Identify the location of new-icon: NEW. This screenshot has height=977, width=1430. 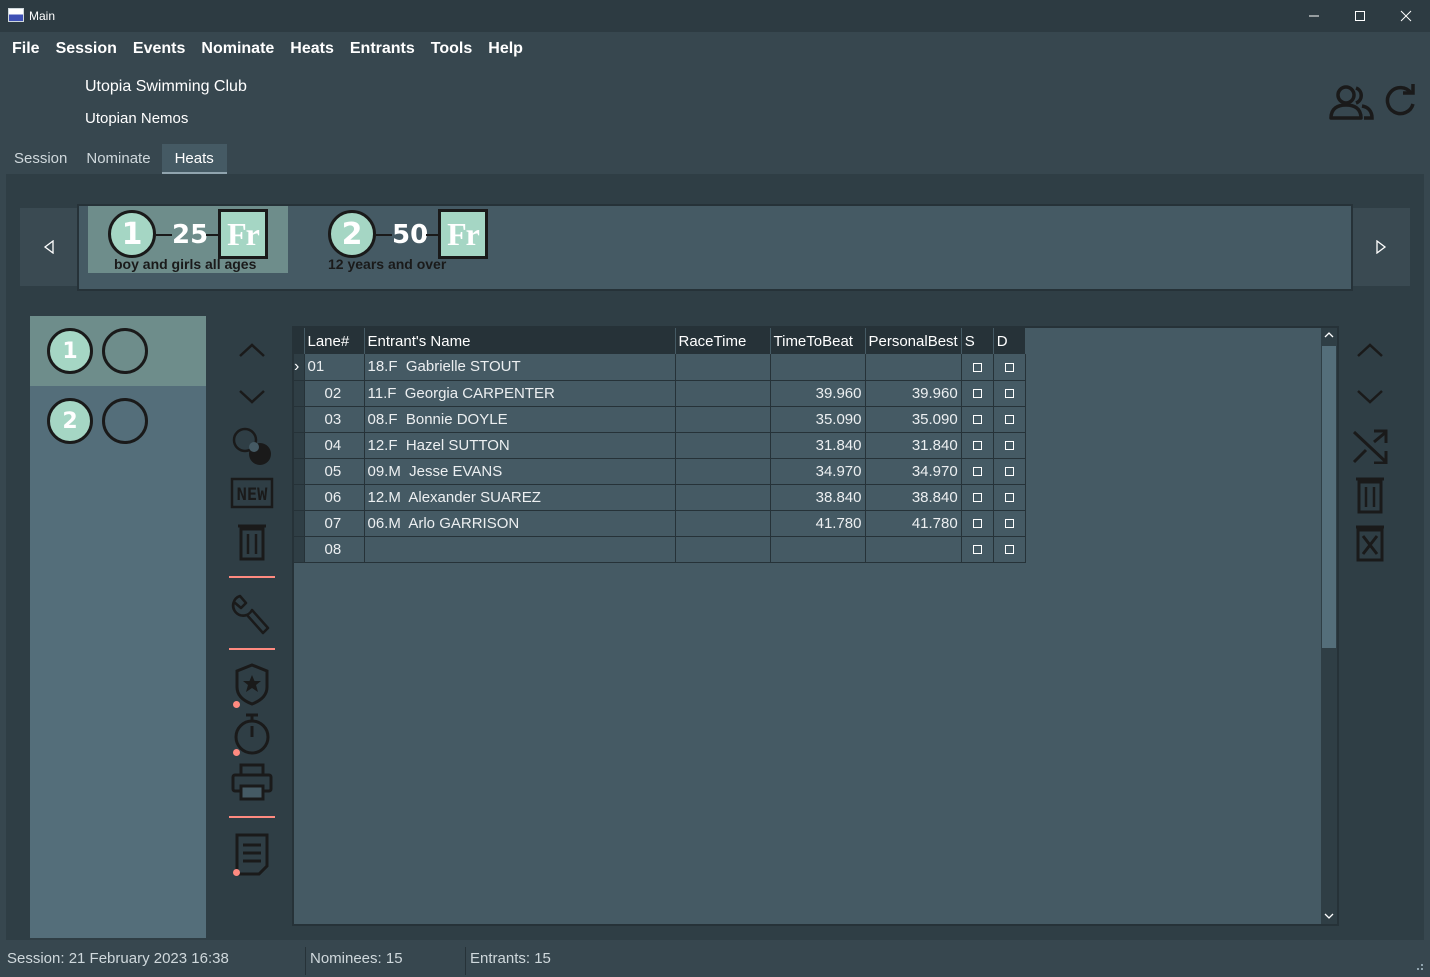
(252, 493).